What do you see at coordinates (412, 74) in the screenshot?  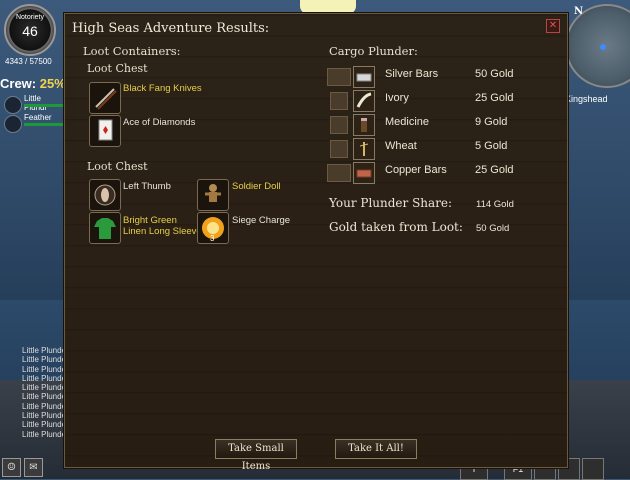 I see `cargo-name: Silver Bars` at bounding box center [412, 74].